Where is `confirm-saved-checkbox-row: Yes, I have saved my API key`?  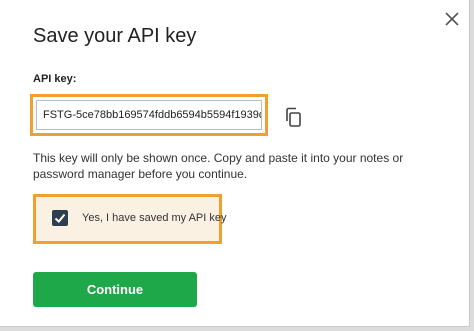
confirm-saved-checkbox-row: Yes, I have saved my API key is located at coordinates (130, 219).